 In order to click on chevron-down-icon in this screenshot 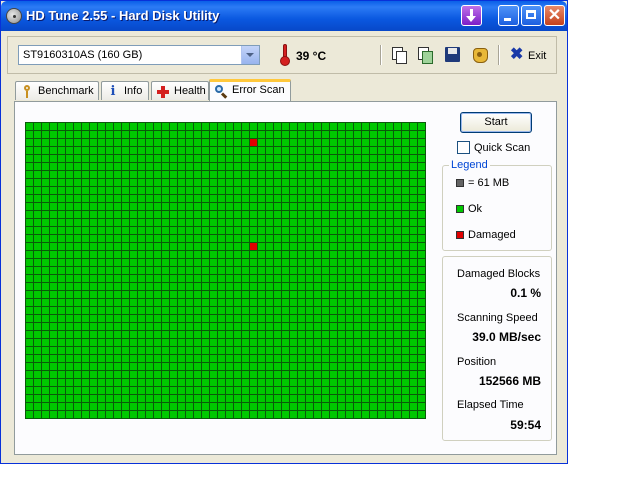, I will do `click(250, 55)`.